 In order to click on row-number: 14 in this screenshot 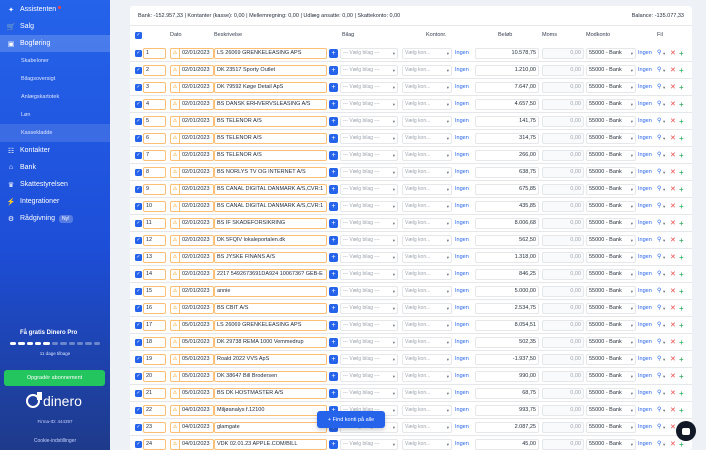, I will do `click(154, 274)`.